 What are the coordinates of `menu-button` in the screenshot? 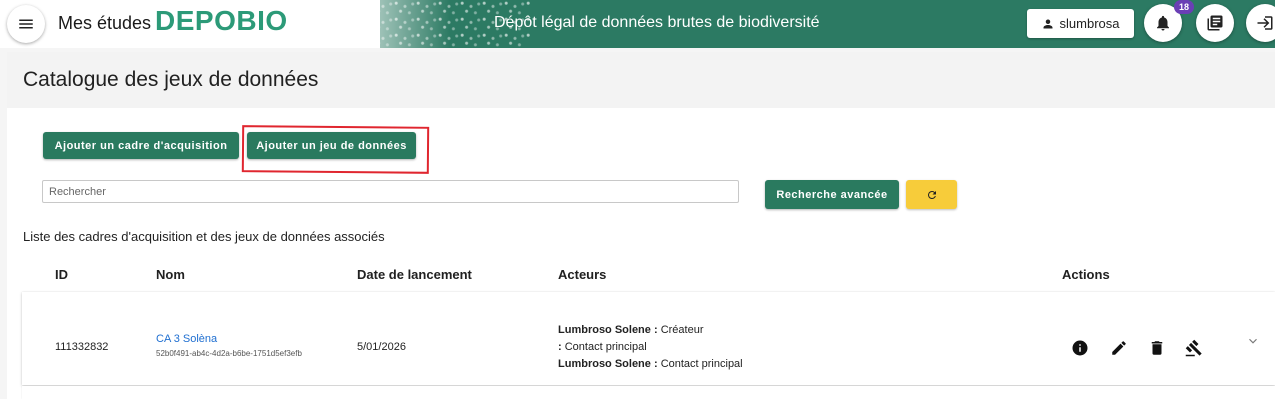 It's located at (26, 24).